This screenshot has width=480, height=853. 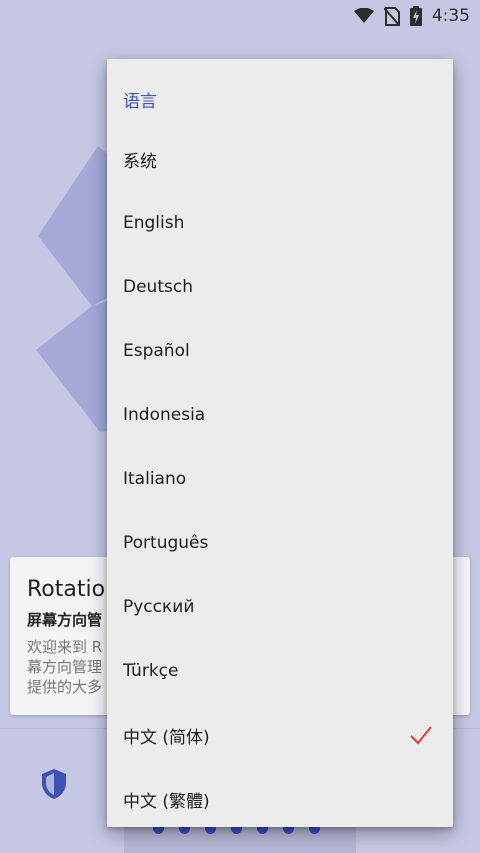 What do you see at coordinates (65, 620) in the screenshot?
I see `welcome-subtitle: 屏幕方向管` at bounding box center [65, 620].